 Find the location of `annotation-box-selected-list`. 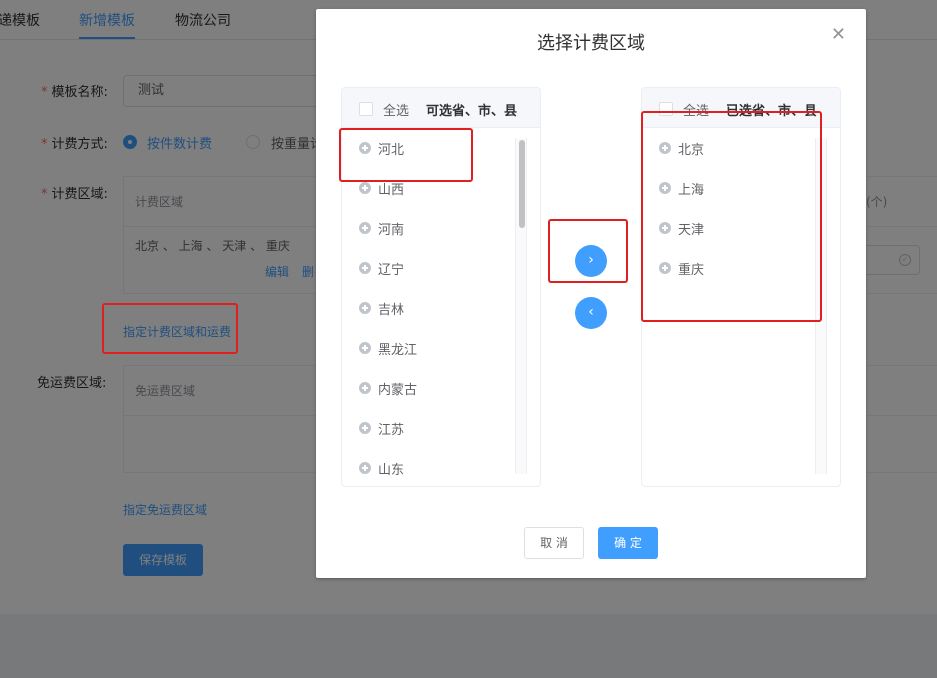

annotation-box-selected-list is located at coordinates (731, 216).